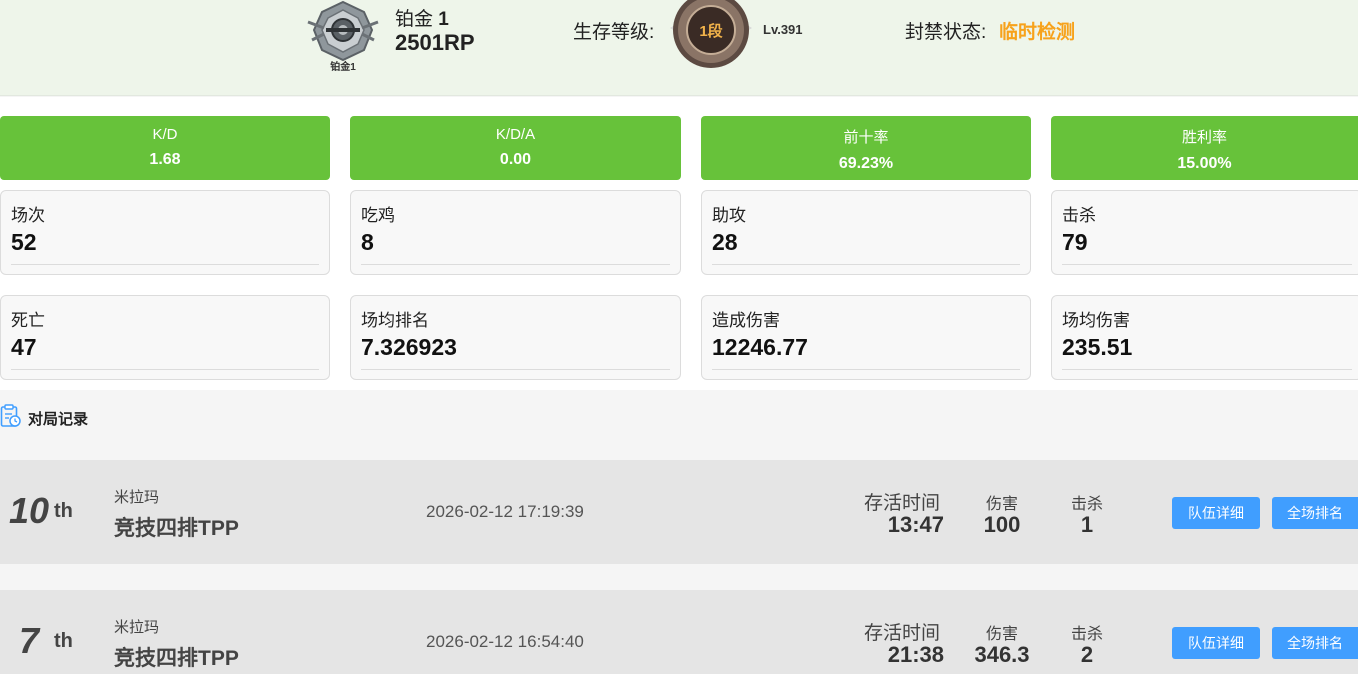  I want to click on rank-name: 铂金 1, so click(422, 17).